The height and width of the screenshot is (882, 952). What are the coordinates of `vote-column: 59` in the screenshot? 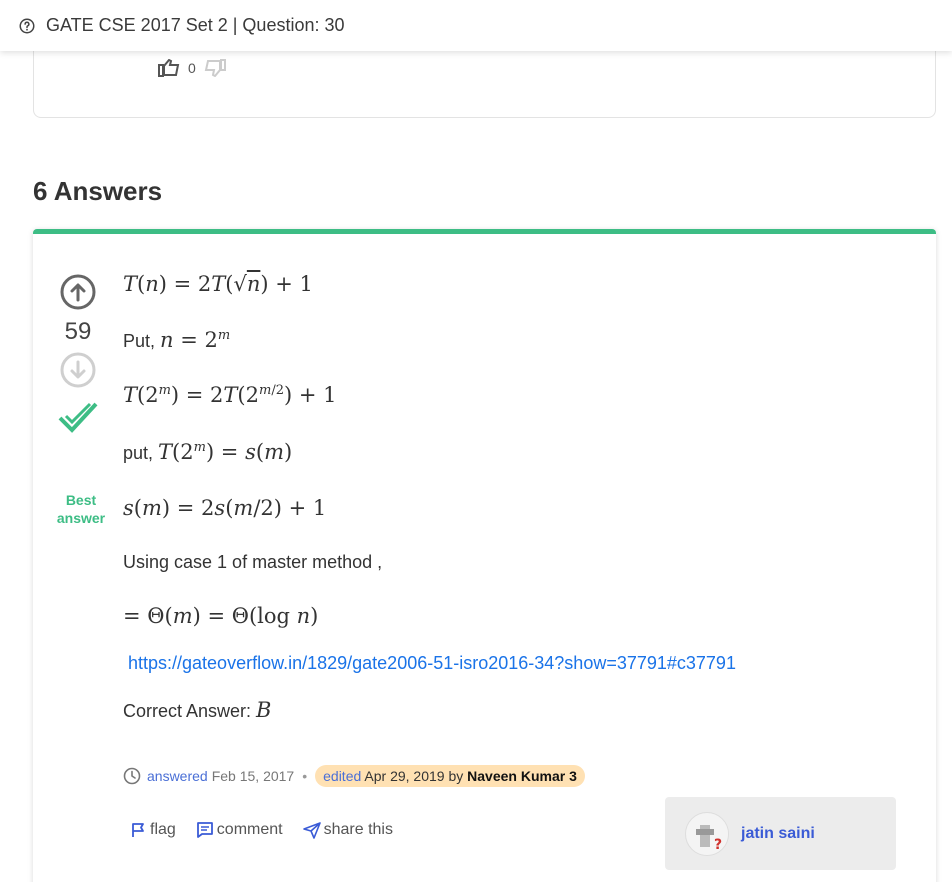 It's located at (78, 355).